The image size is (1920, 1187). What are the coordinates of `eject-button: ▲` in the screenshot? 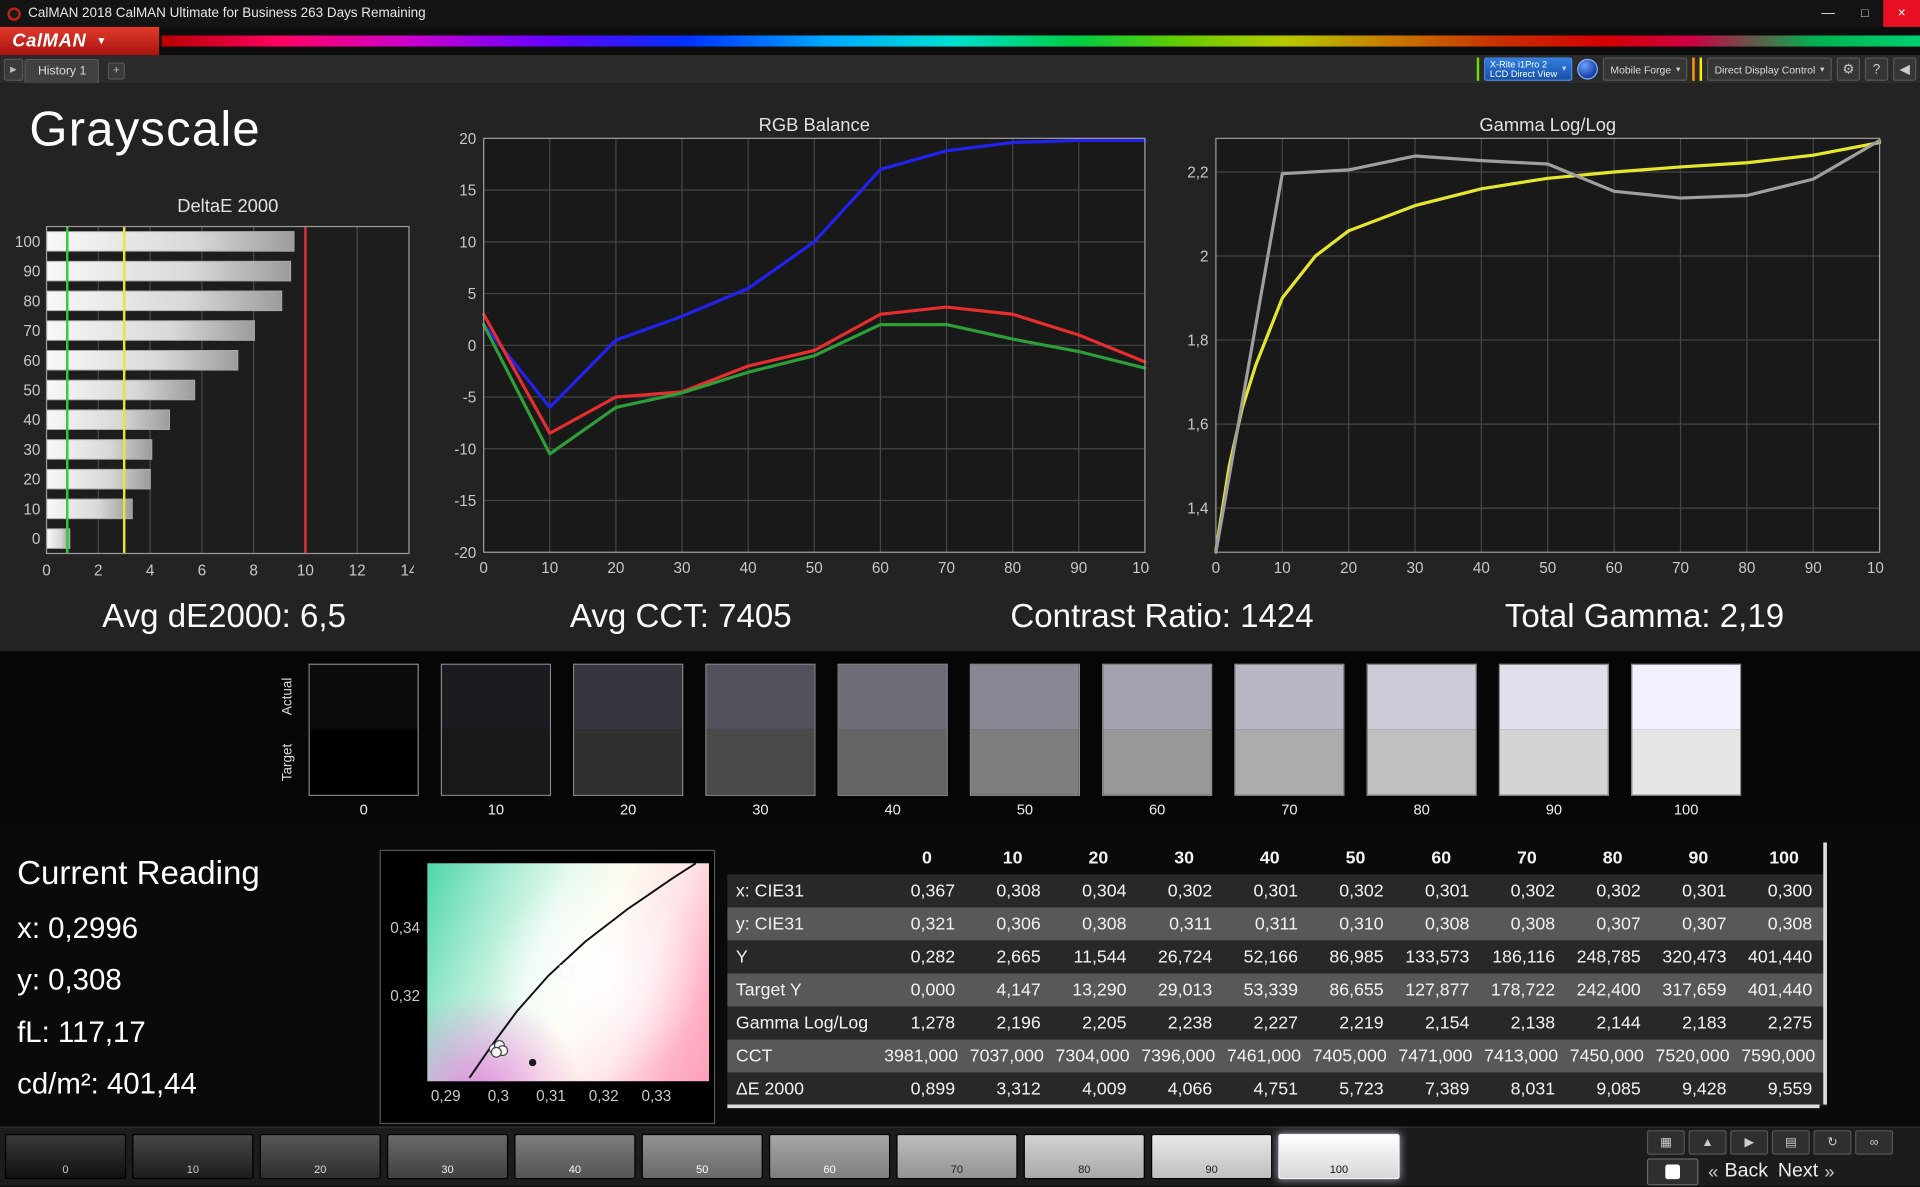 It's located at (1707, 1142).